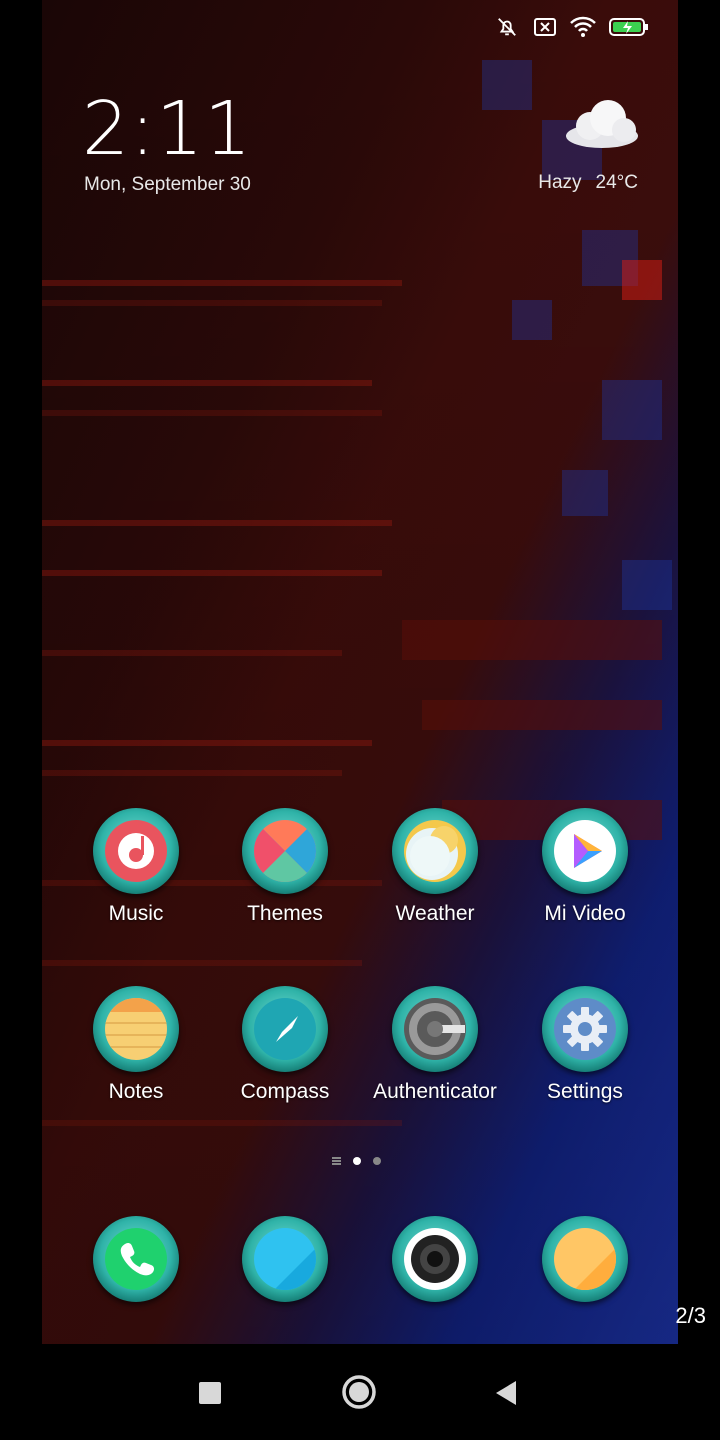 The width and height of the screenshot is (720, 1440). I want to click on dock-browser, so click(585, 1259).